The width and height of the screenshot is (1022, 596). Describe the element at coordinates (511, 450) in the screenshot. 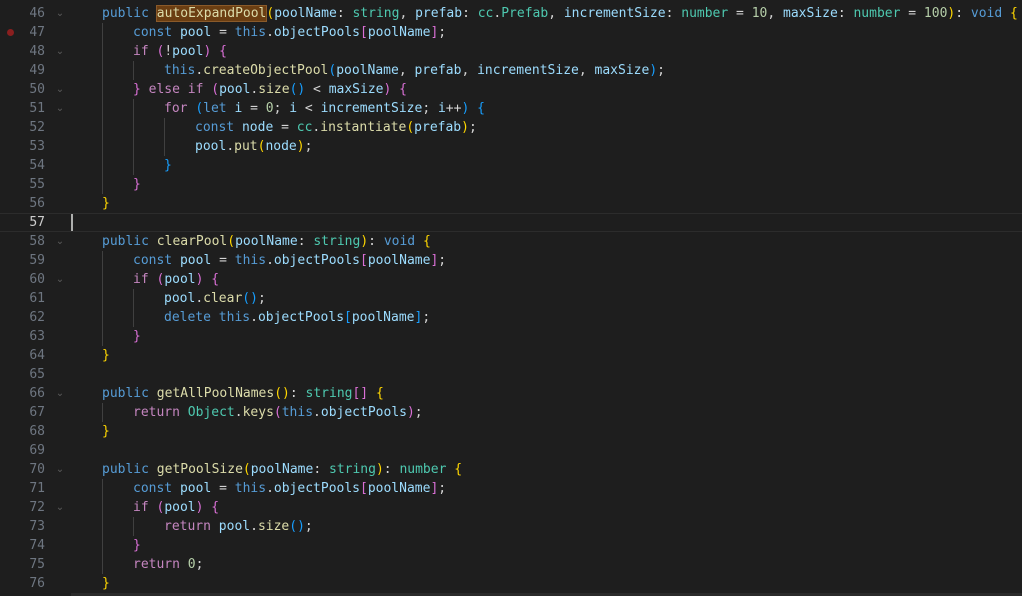

I see `code-line: 69` at that location.